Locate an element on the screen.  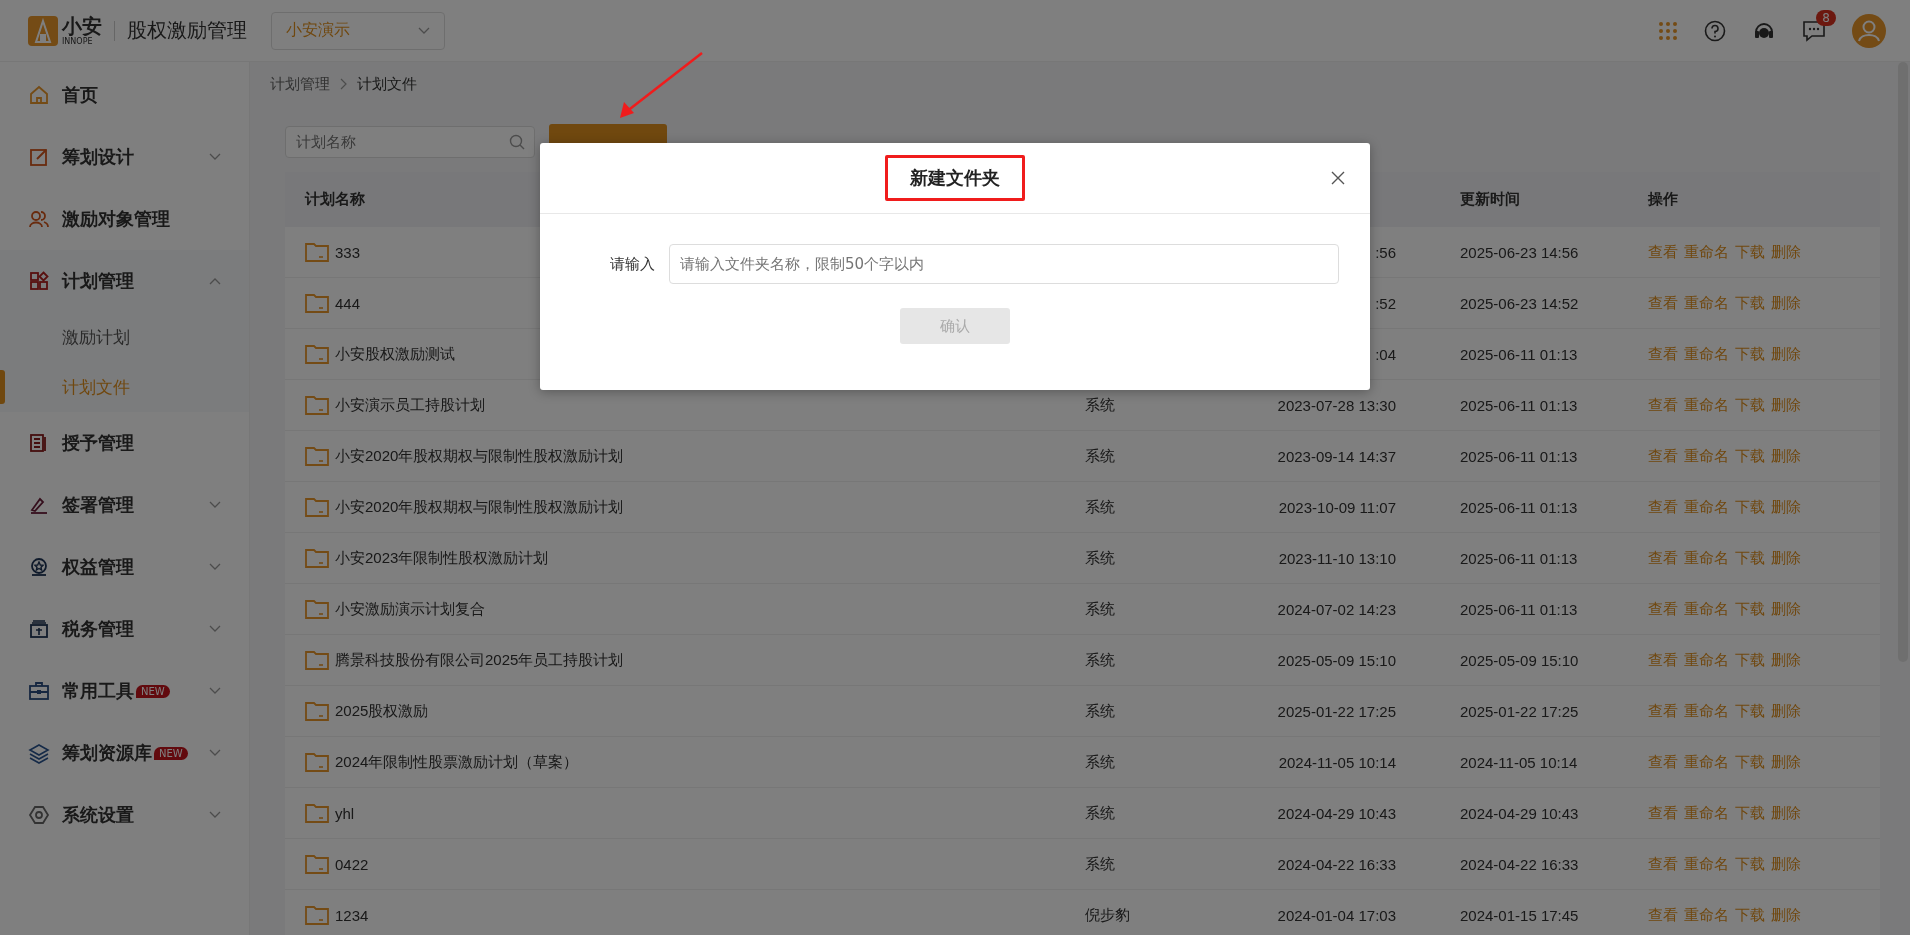
created-time: 2023-11-10 13:10 is located at coordinates (1337, 558).